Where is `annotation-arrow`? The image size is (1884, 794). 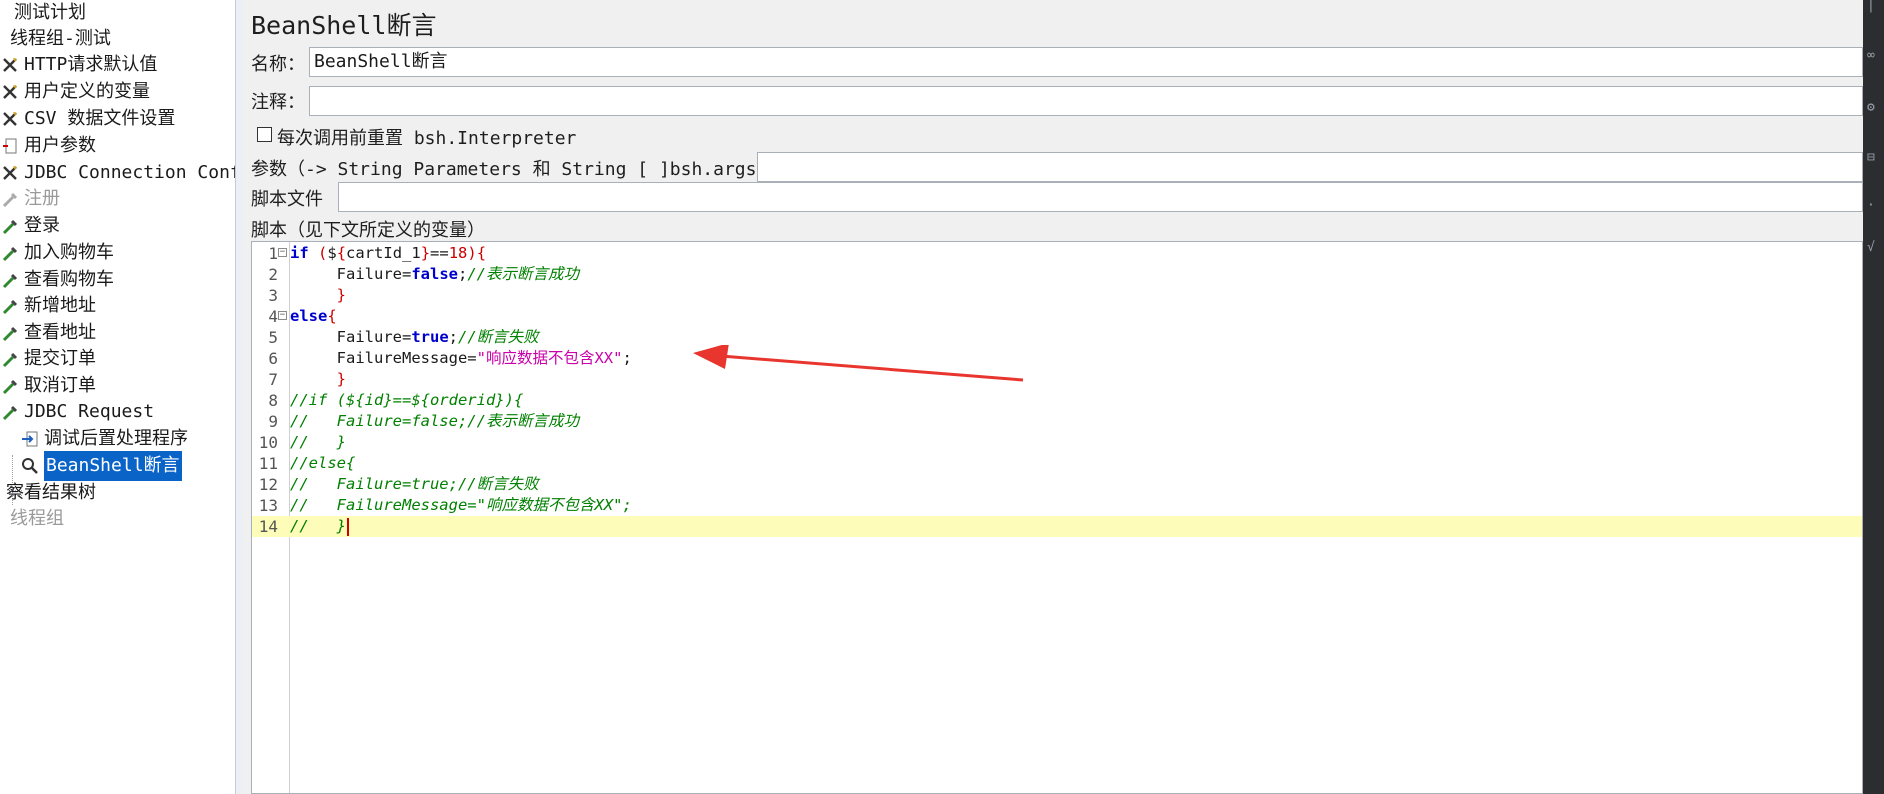
annotation-arrow is located at coordinates (858, 363).